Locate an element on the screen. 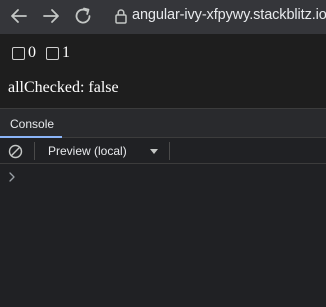 The width and height of the screenshot is (326, 307). console-toolbar: Preview (local) is located at coordinates (163, 151).